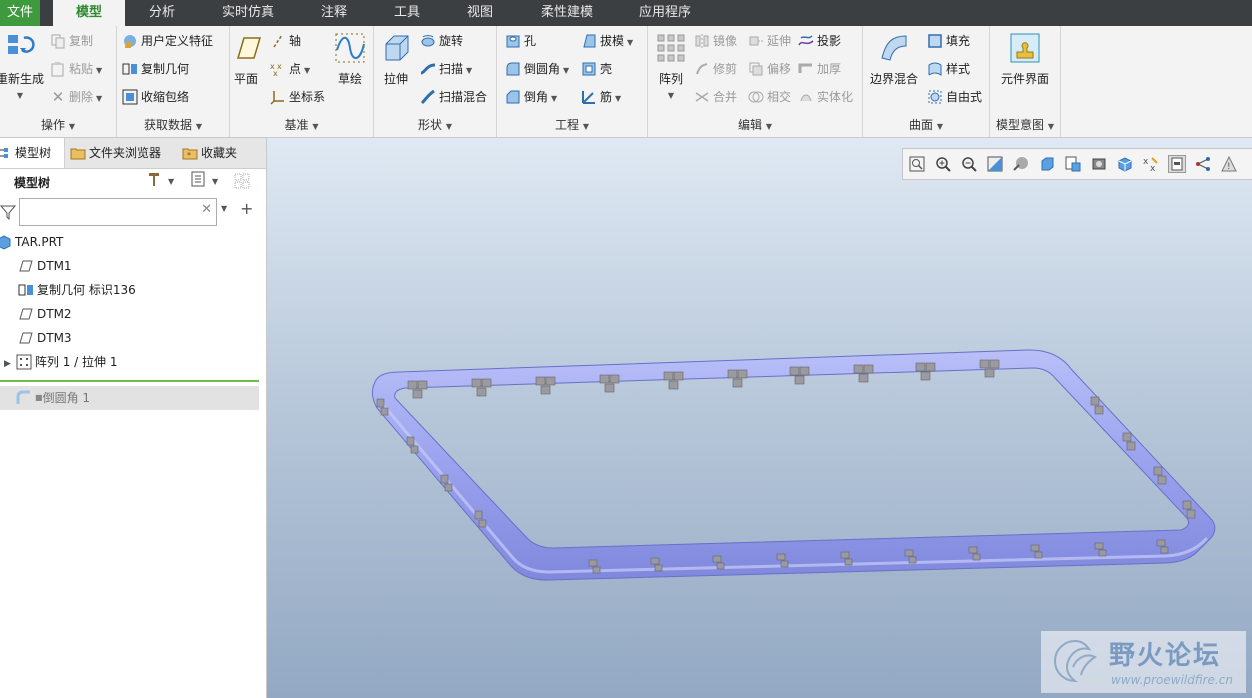 The width and height of the screenshot is (1252, 698). What do you see at coordinates (58, 96) in the screenshot?
I see `delete-icon: ✕` at bounding box center [58, 96].